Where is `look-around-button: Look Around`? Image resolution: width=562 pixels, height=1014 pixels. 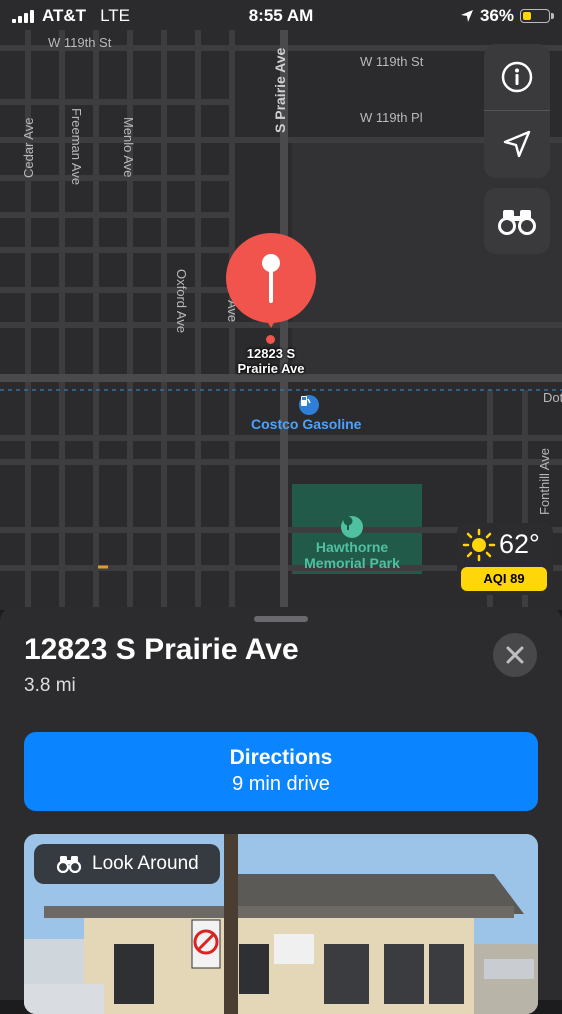
look-around-button: Look Around is located at coordinates (127, 864).